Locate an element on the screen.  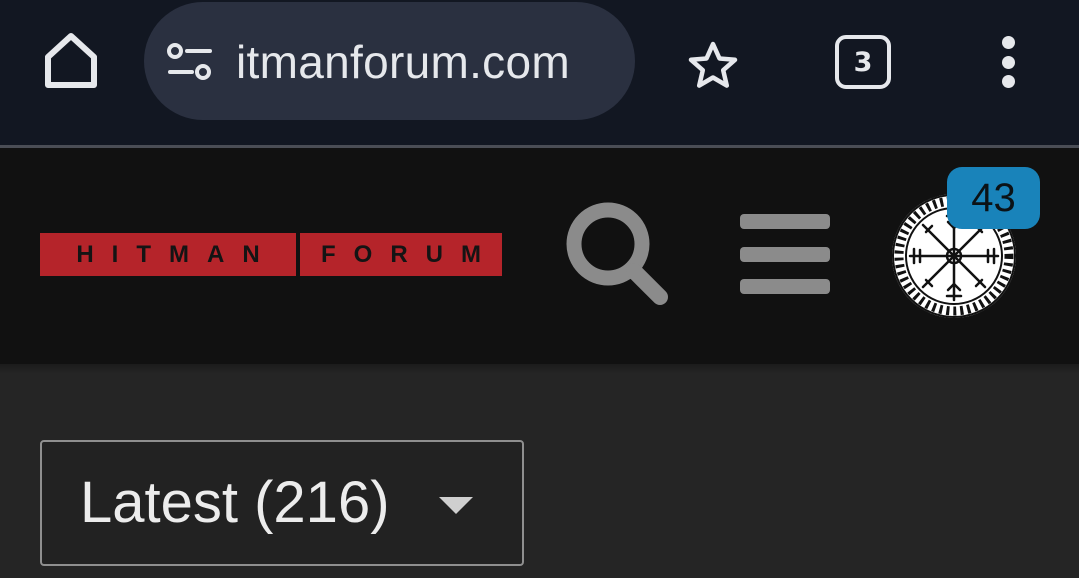
logo-forum: FORUM is located at coordinates (401, 254).